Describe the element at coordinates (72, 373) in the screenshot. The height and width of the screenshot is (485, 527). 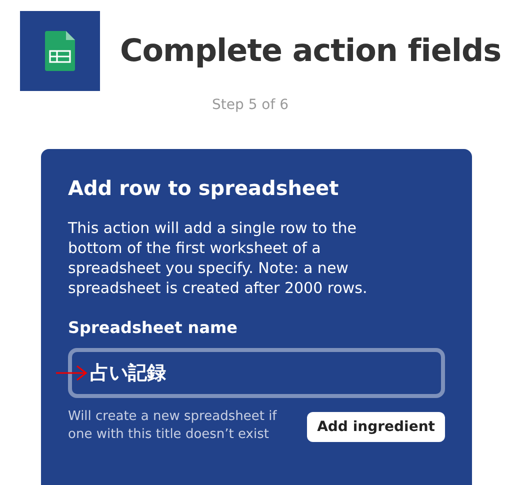
I see `arrow-icon` at that location.